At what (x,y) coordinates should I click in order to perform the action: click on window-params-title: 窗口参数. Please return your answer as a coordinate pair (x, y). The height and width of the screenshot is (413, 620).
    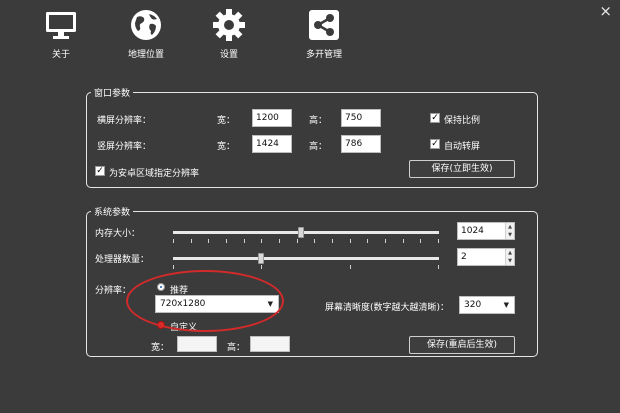
    Looking at the image, I should click on (112, 92).